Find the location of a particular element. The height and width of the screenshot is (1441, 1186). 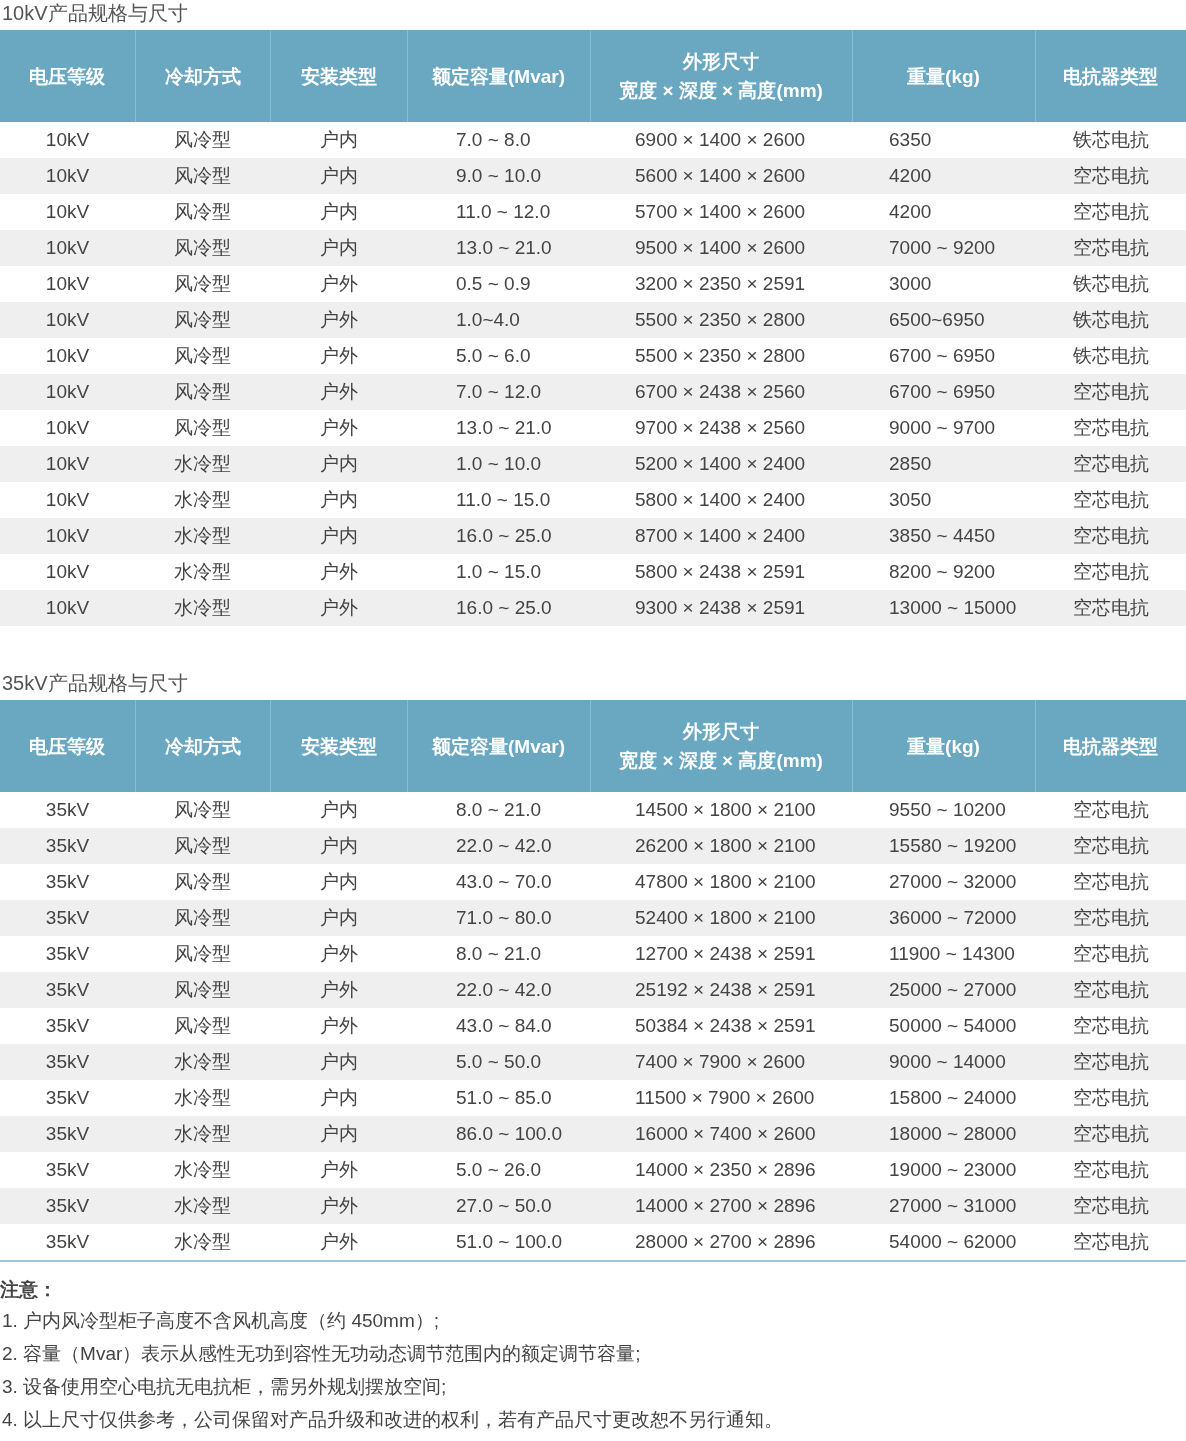

table-cell: 9550 ~ 10200 is located at coordinates (943, 810).